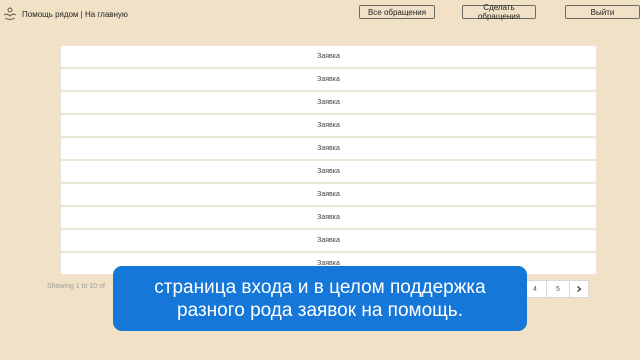 This screenshot has width=640, height=360. What do you see at coordinates (10, 13) in the screenshot?
I see `helping-hands-logo-icon` at bounding box center [10, 13].